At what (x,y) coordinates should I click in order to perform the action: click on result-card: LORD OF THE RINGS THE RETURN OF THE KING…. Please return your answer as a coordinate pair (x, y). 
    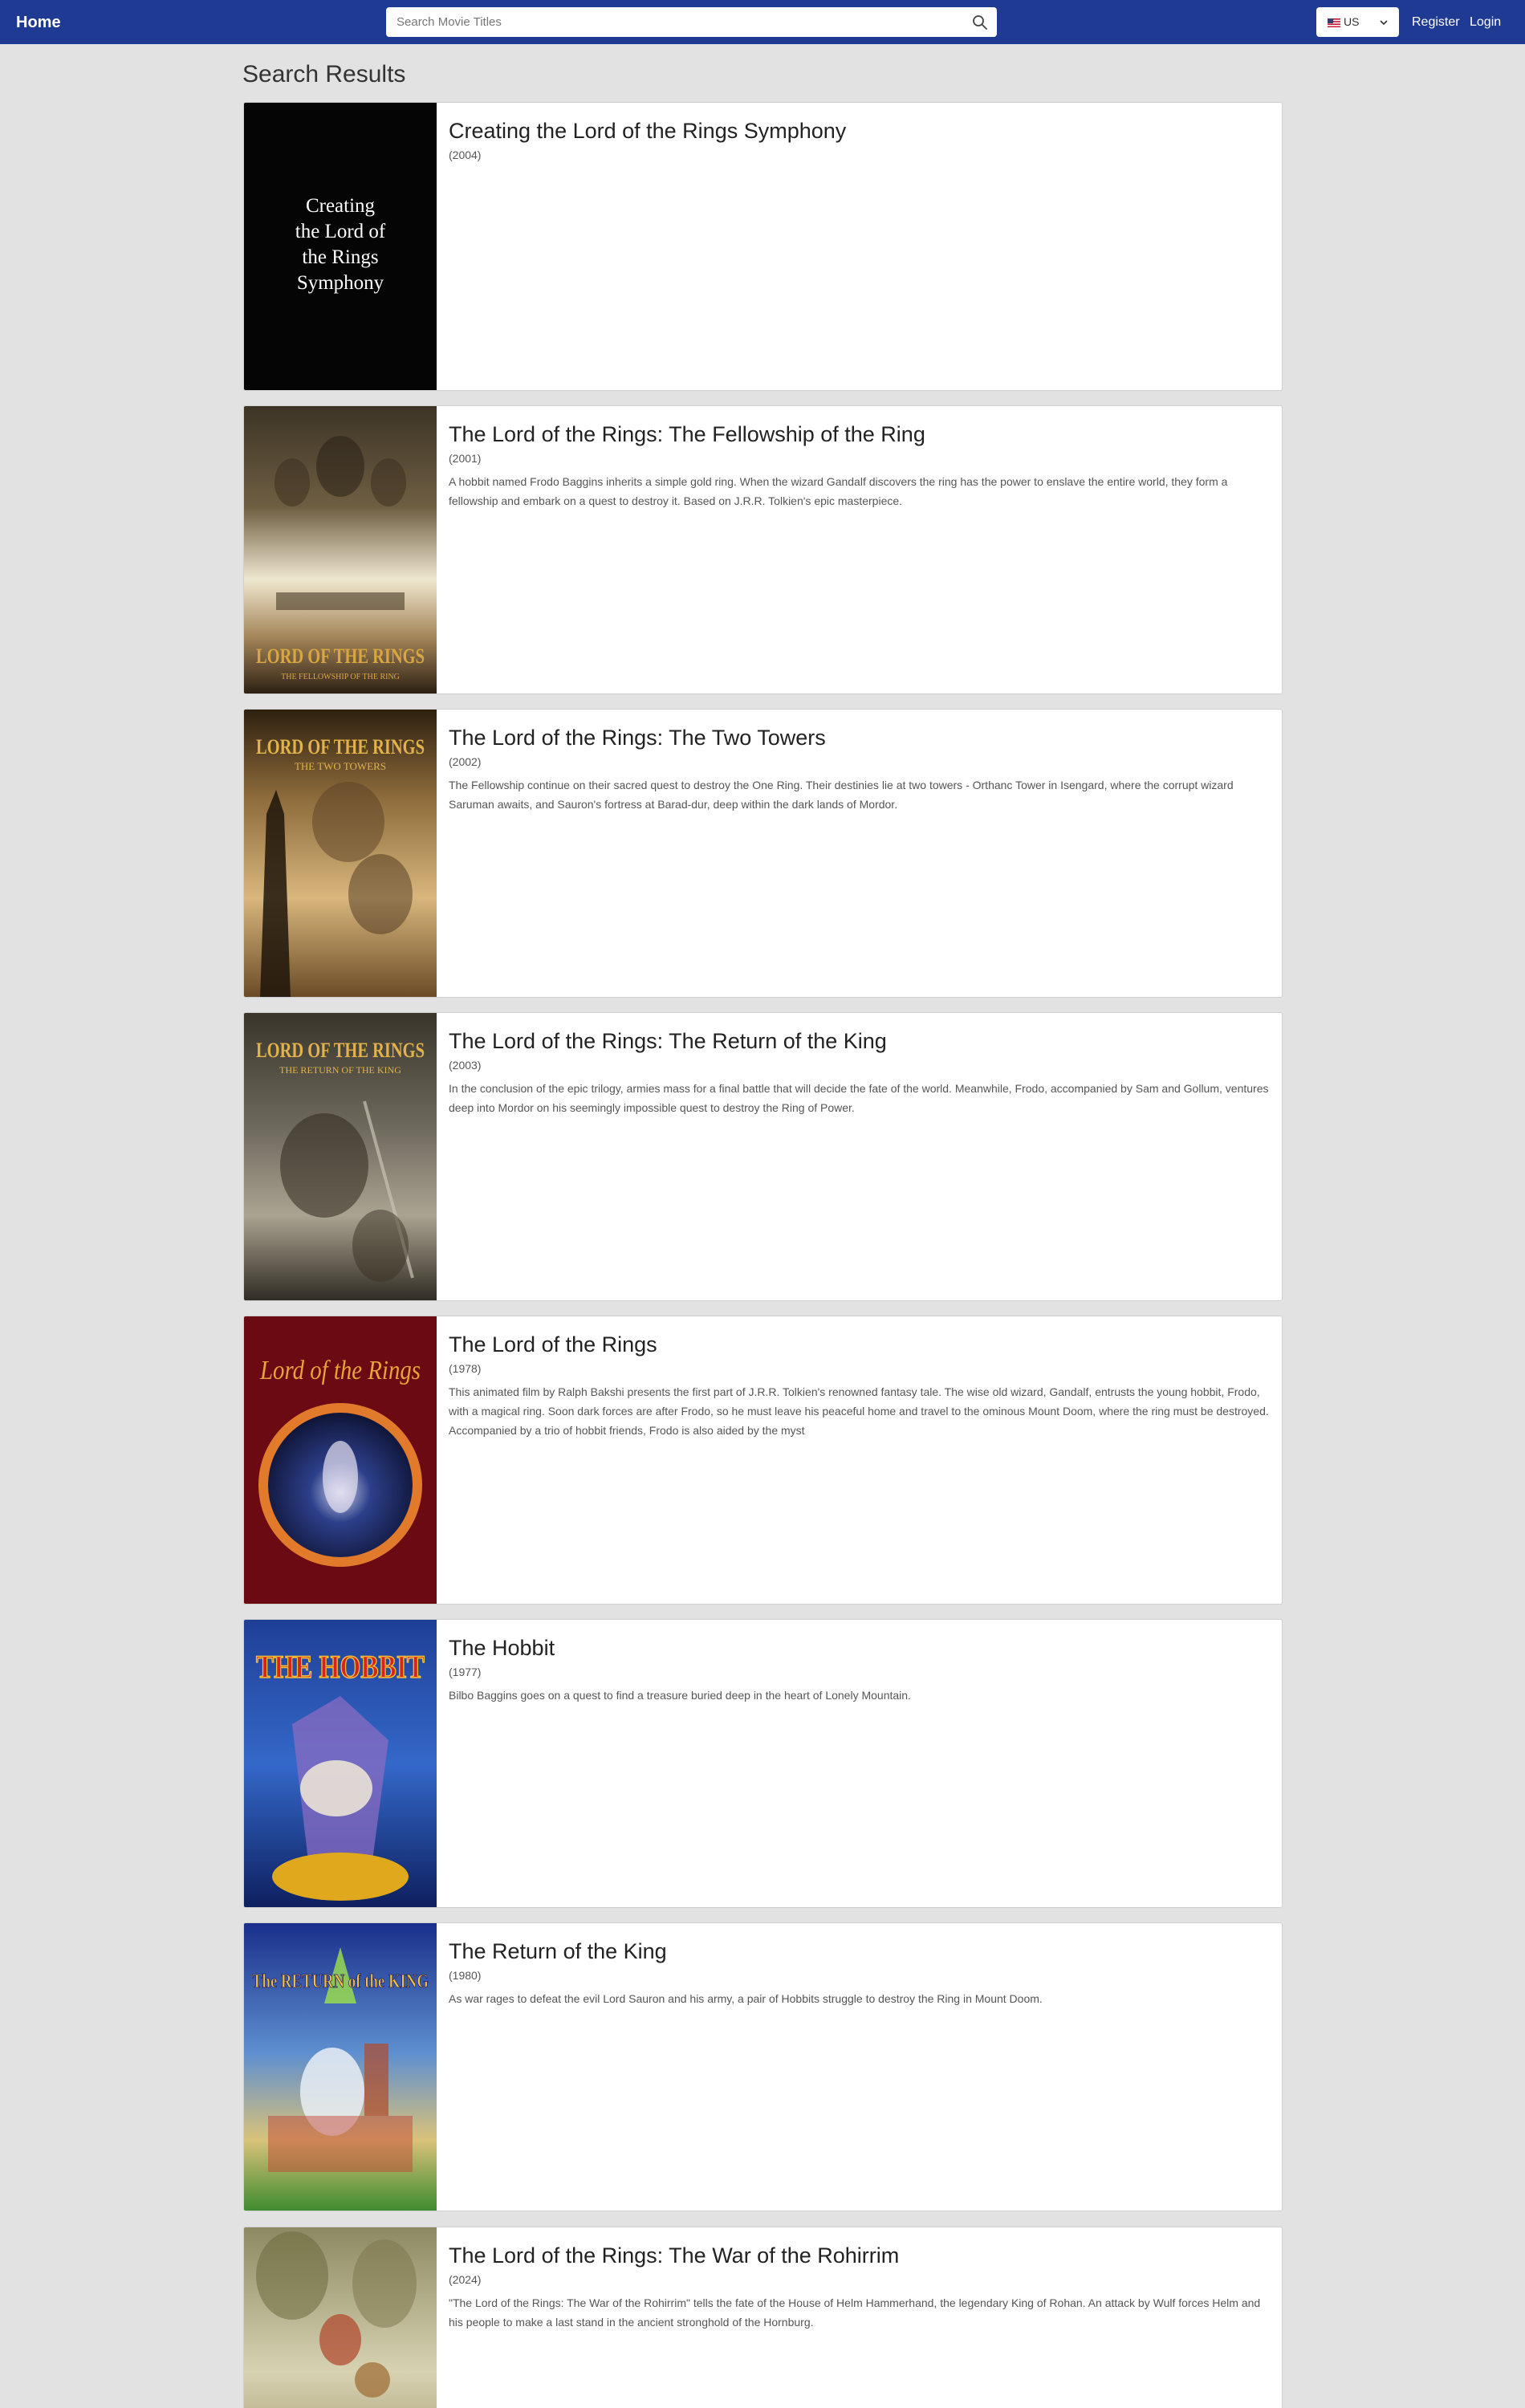
    Looking at the image, I should click on (763, 1156).